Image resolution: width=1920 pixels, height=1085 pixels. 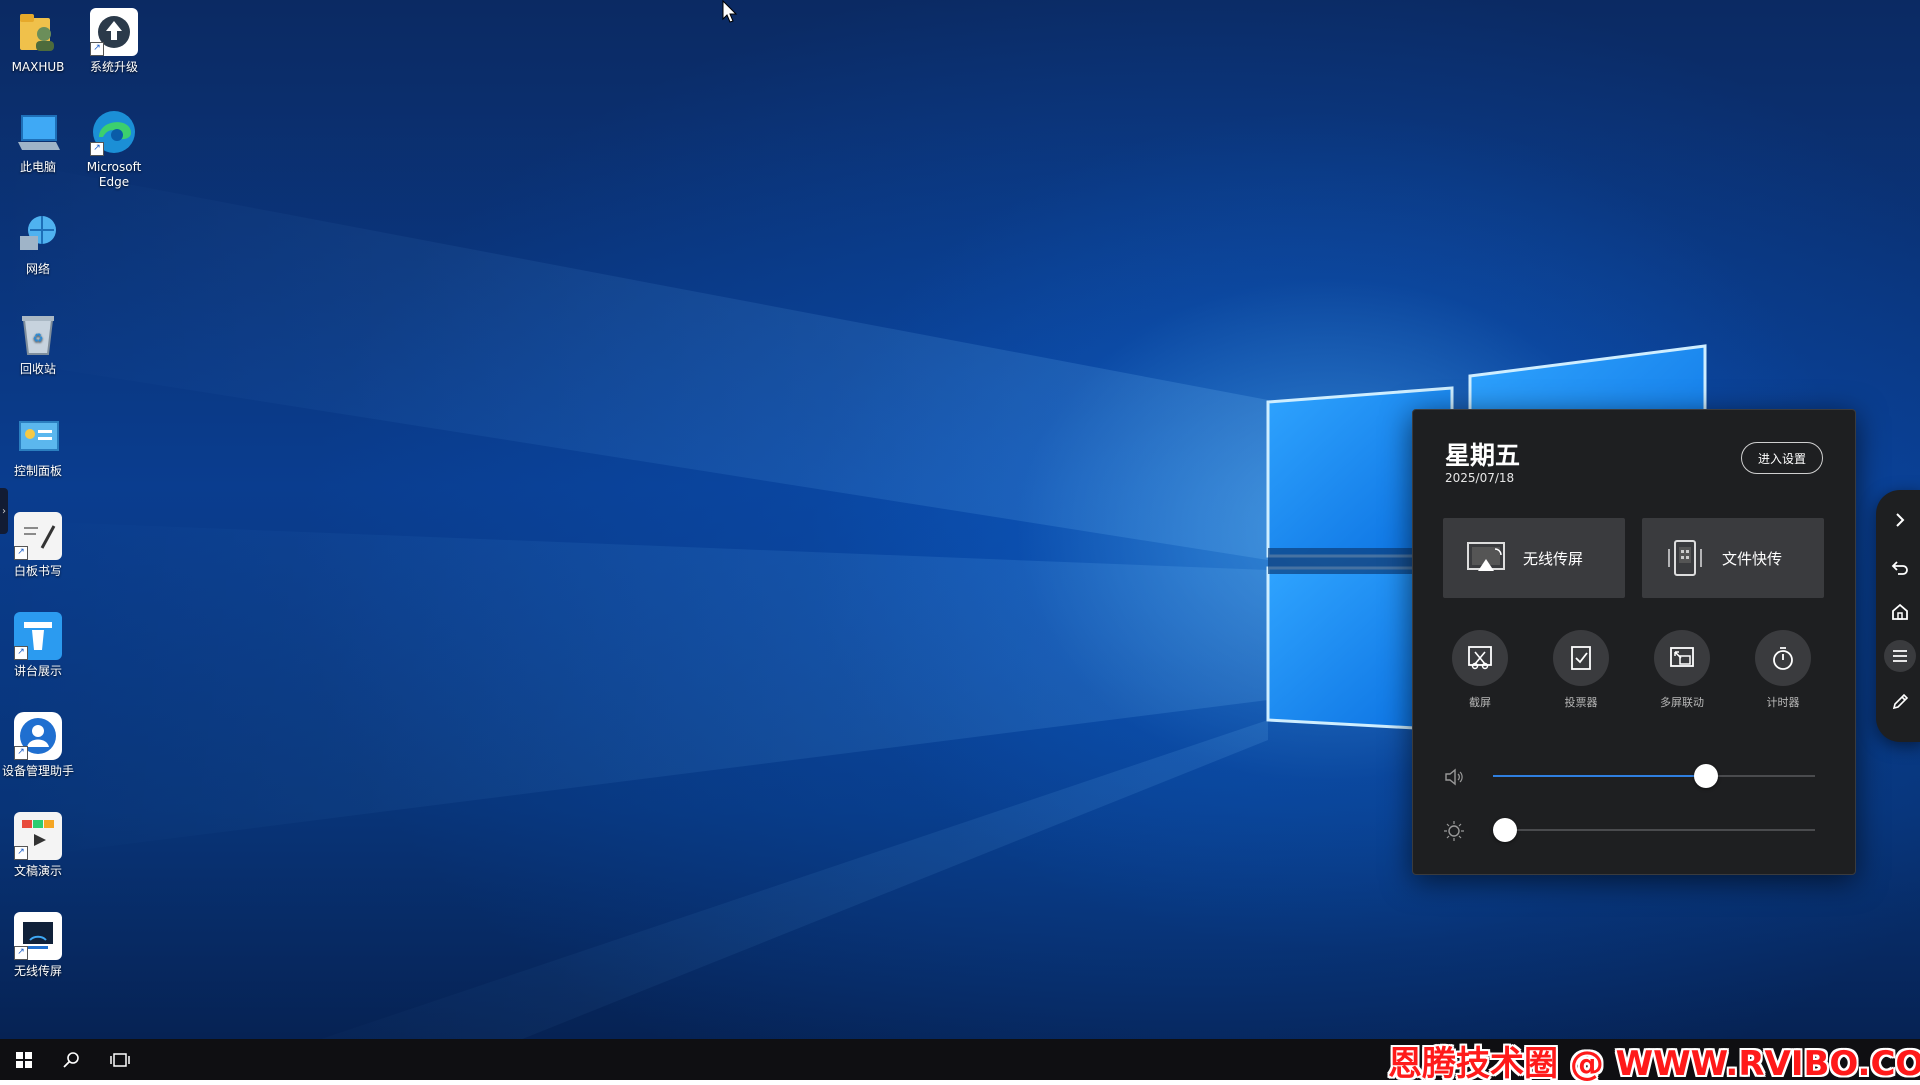 I want to click on menu-button, so click(x=1900, y=656).